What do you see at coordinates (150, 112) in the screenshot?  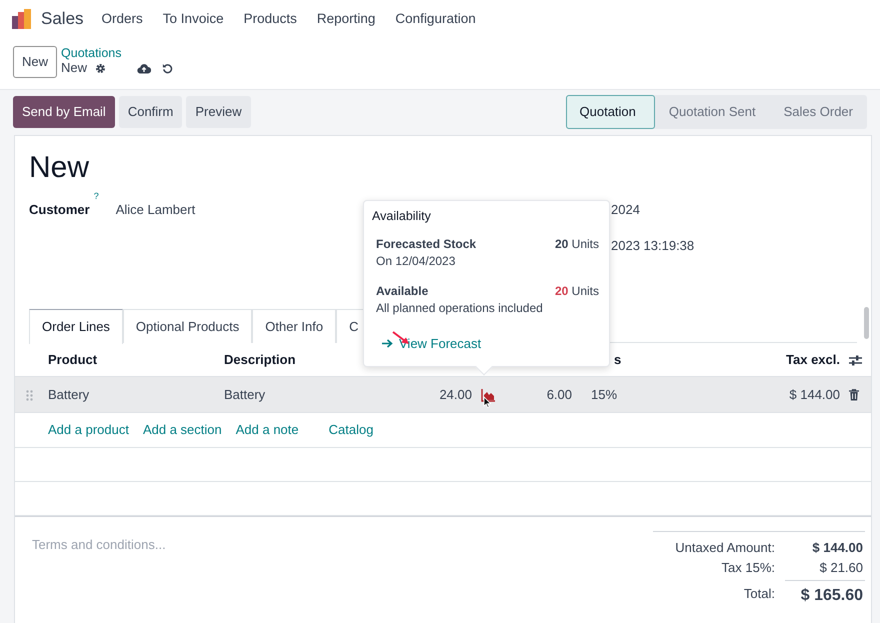 I see `action-button: Confirm` at bounding box center [150, 112].